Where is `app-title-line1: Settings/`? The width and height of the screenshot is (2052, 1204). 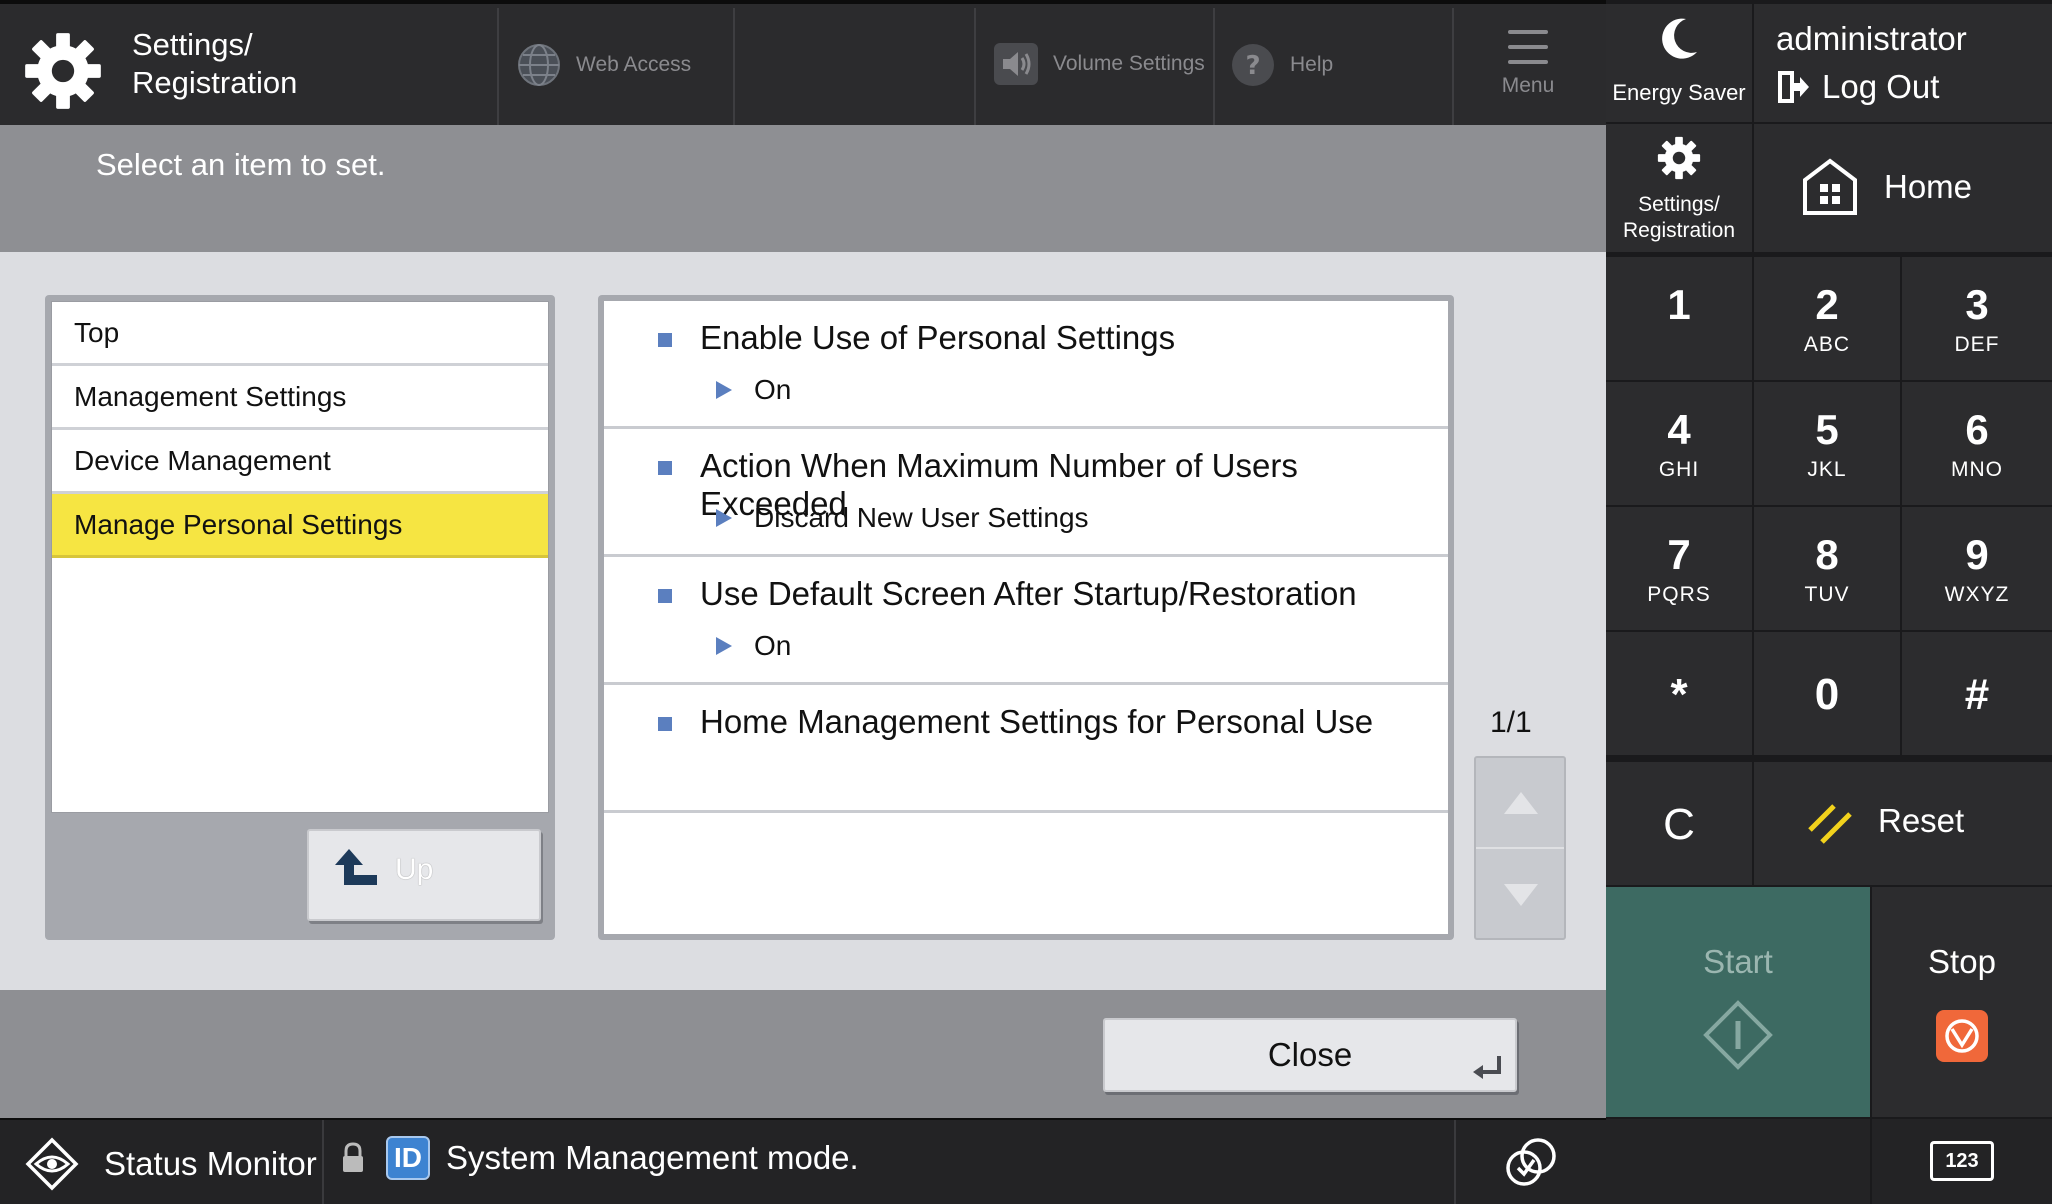
app-title-line1: Settings/ is located at coordinates (192, 44).